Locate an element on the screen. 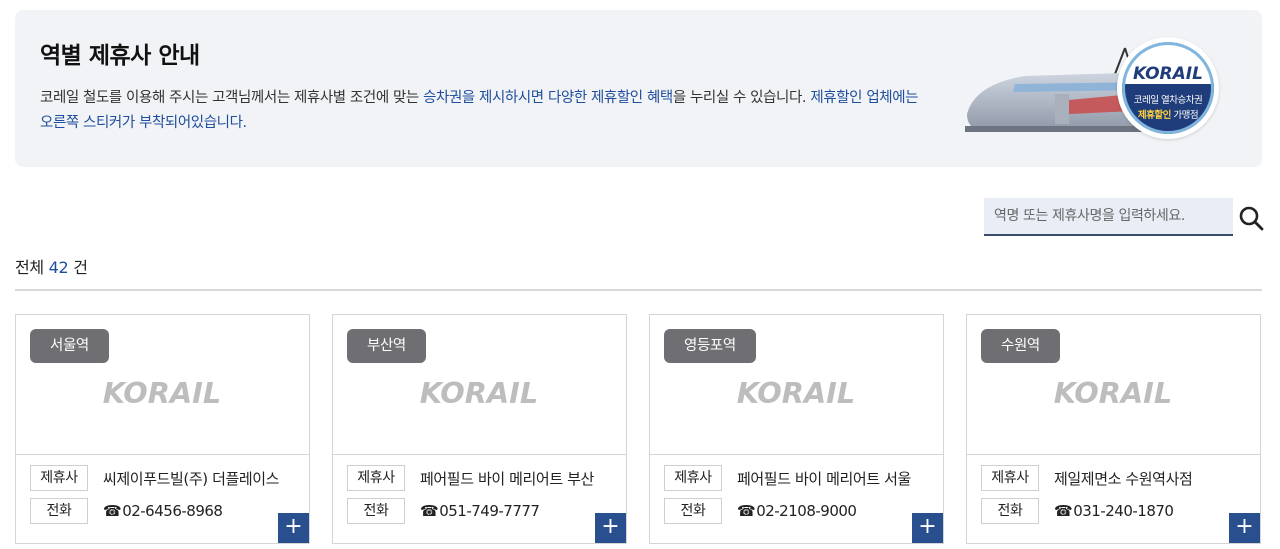 The height and width of the screenshot is (549, 1280). total-number: 42 is located at coordinates (58, 267).